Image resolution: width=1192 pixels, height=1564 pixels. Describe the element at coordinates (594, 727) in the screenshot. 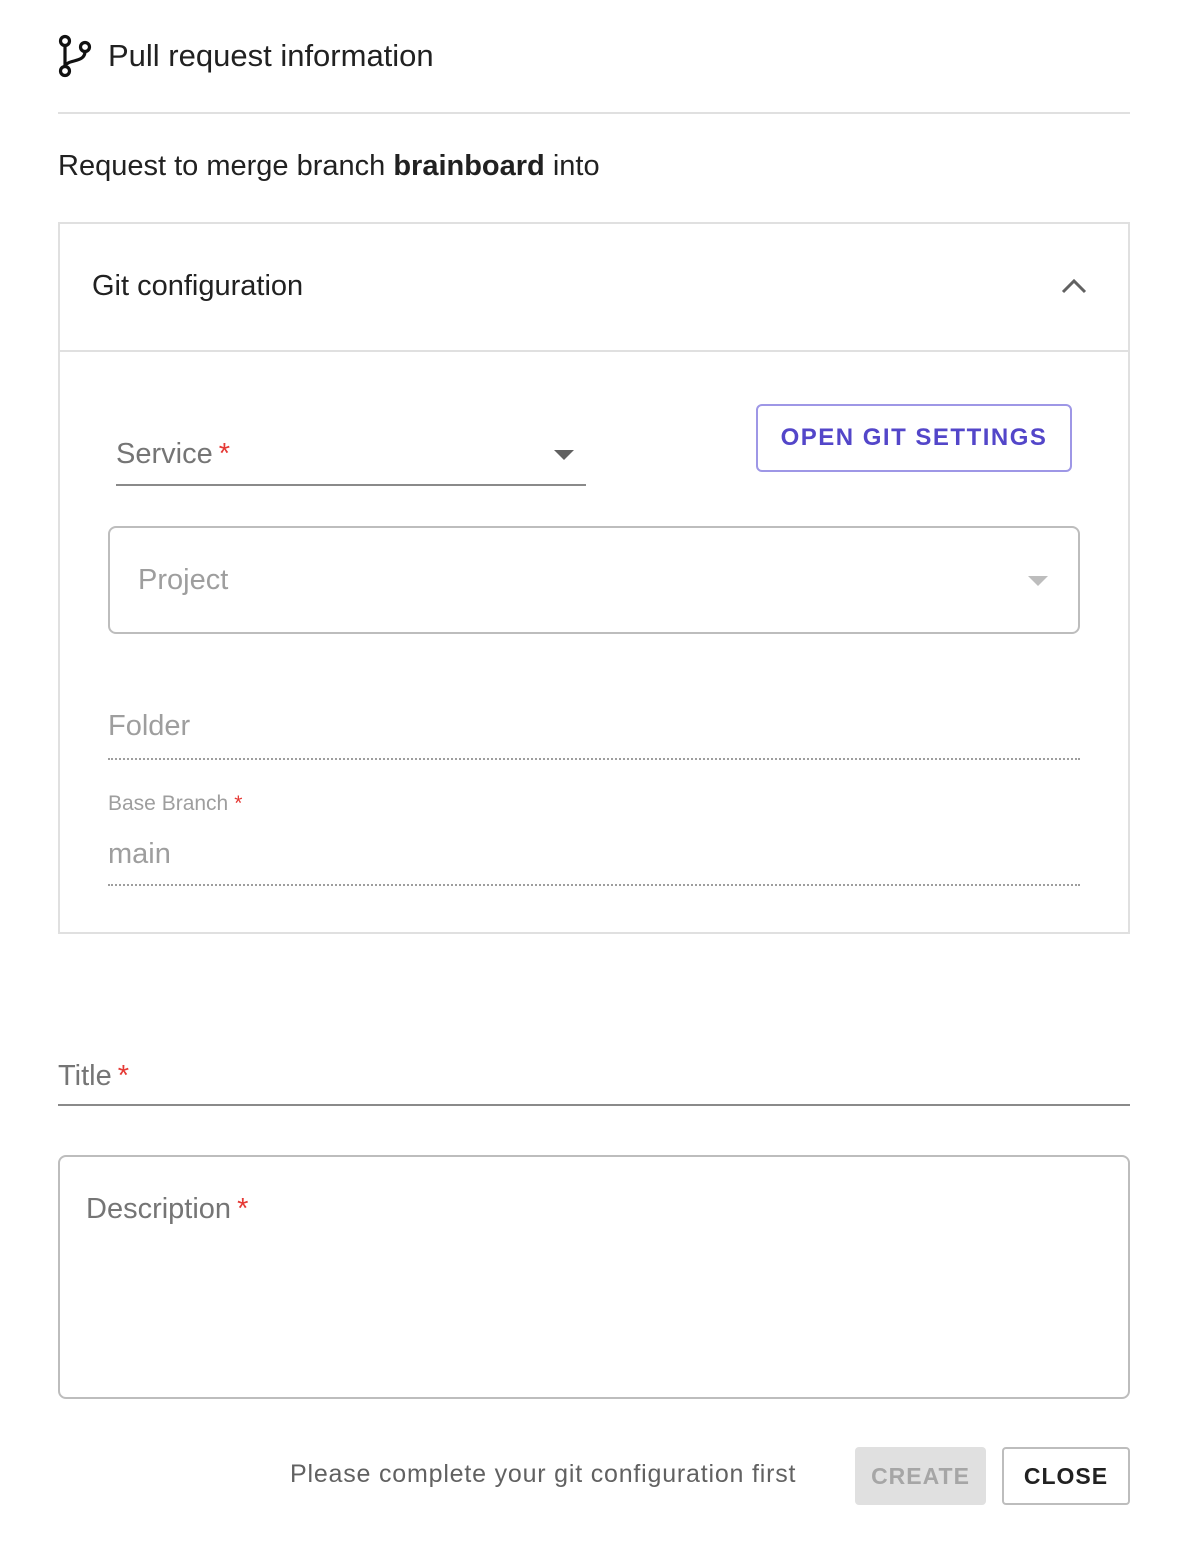

I see `folder-field: Folder` at that location.